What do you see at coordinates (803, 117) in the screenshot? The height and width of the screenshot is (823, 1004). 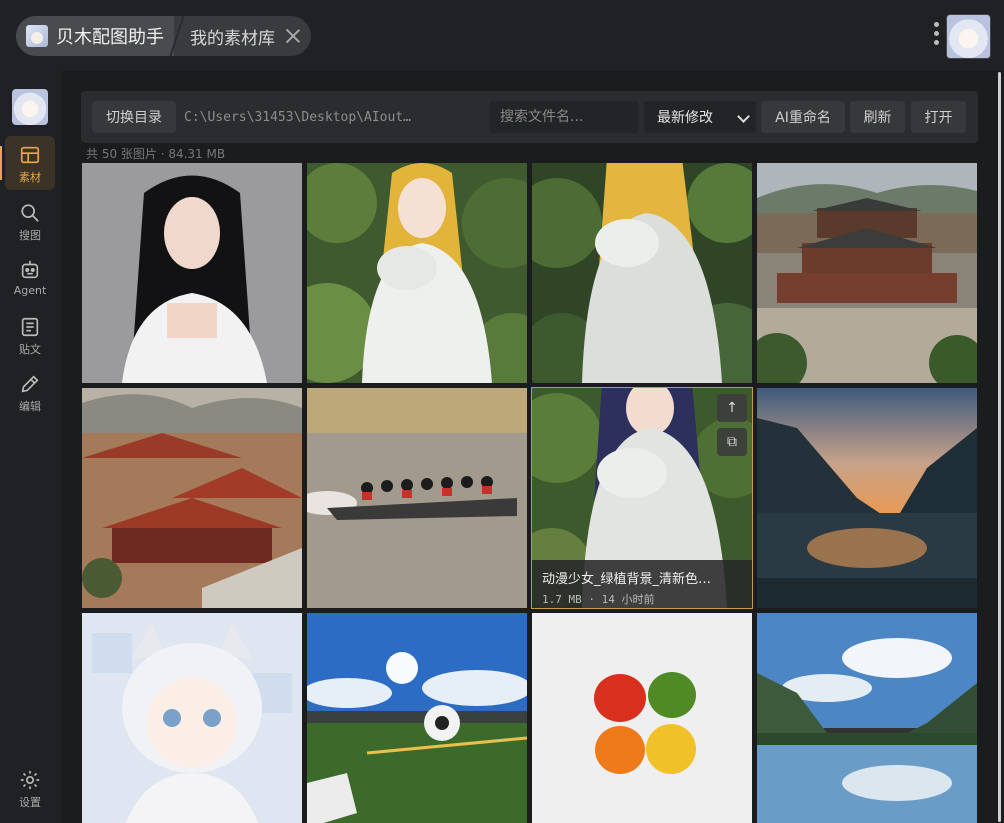 I see `ai-rename-button: AI重命名` at bounding box center [803, 117].